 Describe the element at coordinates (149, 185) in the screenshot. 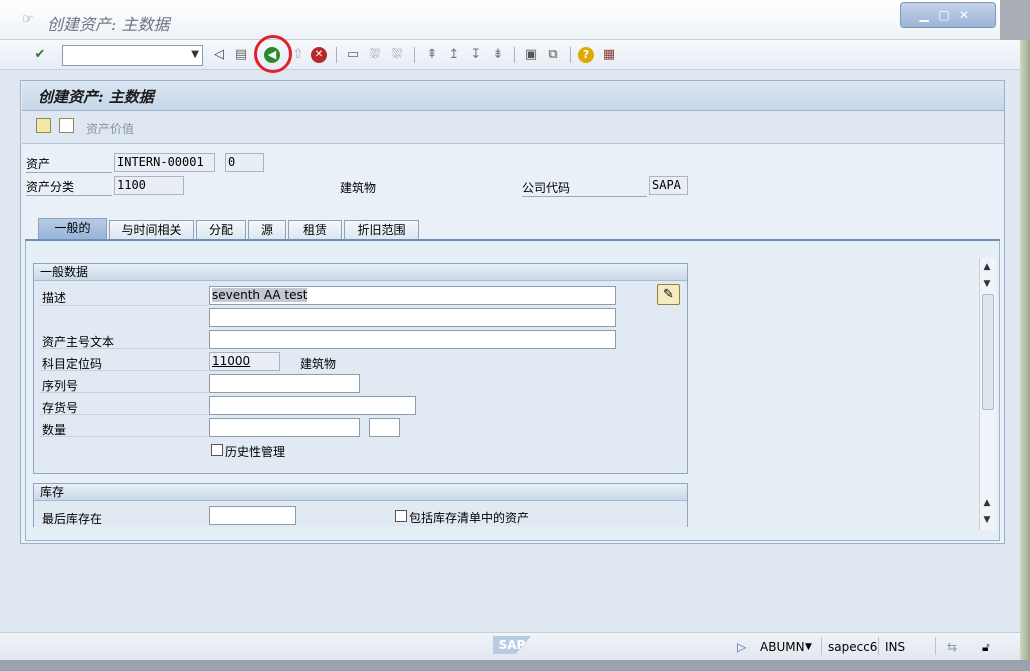

I see `asset-class-field: 1100` at that location.